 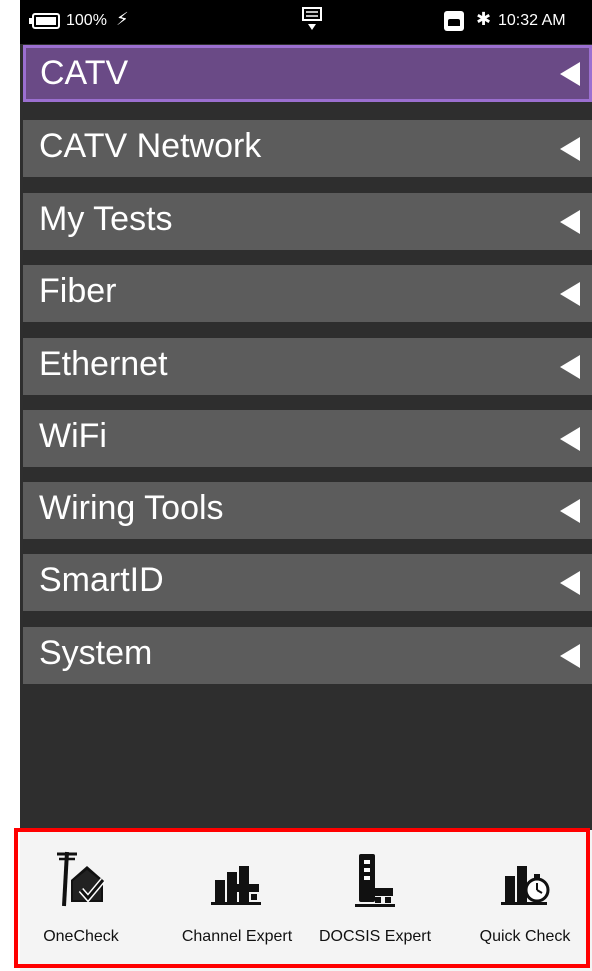 I want to click on shortcut-label: Quick Check, so click(x=525, y=936).